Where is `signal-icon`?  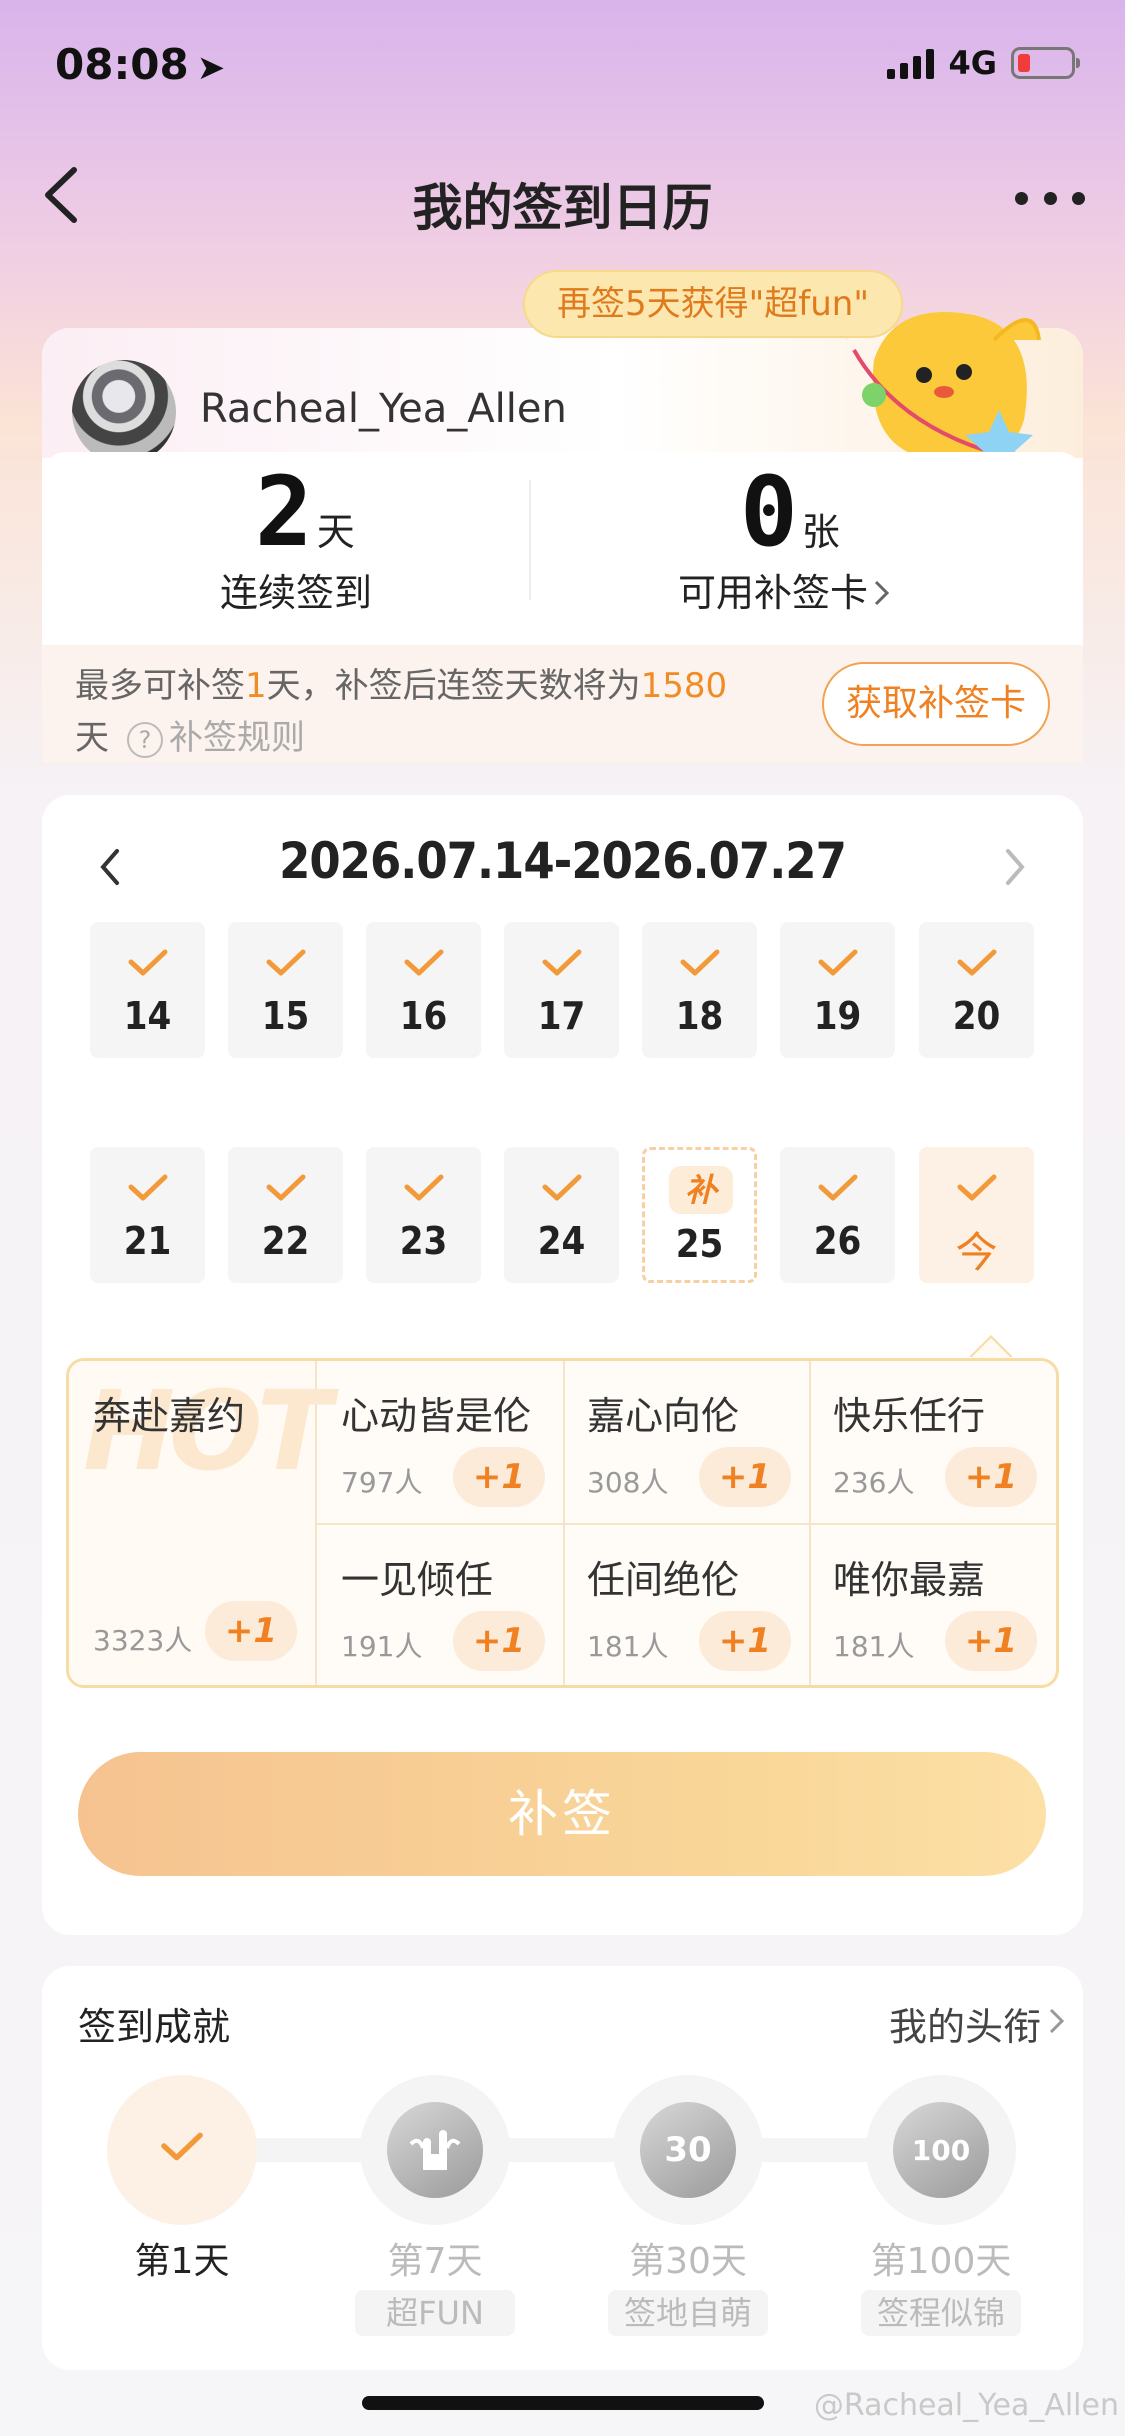
signal-icon is located at coordinates (911, 63).